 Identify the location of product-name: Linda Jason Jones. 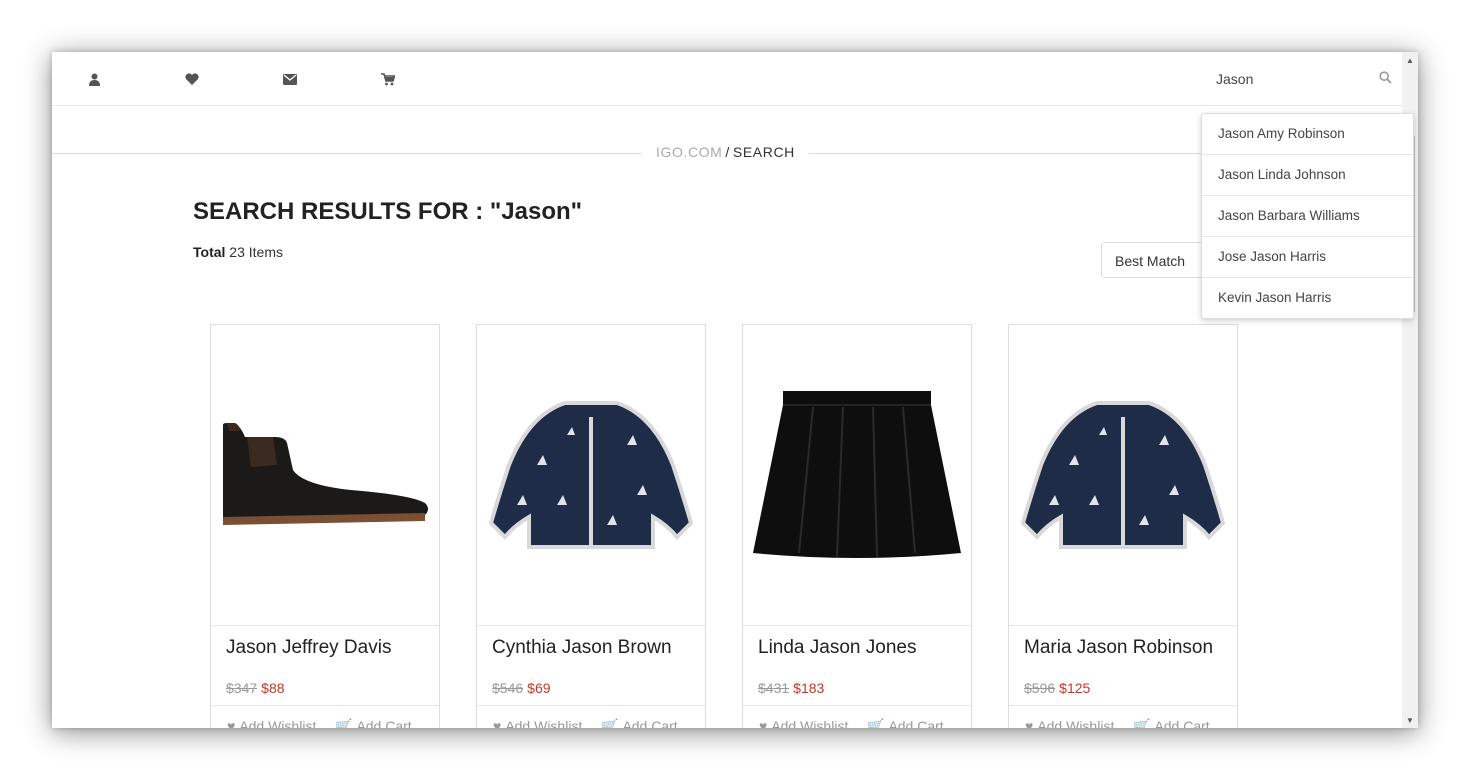
(837, 648).